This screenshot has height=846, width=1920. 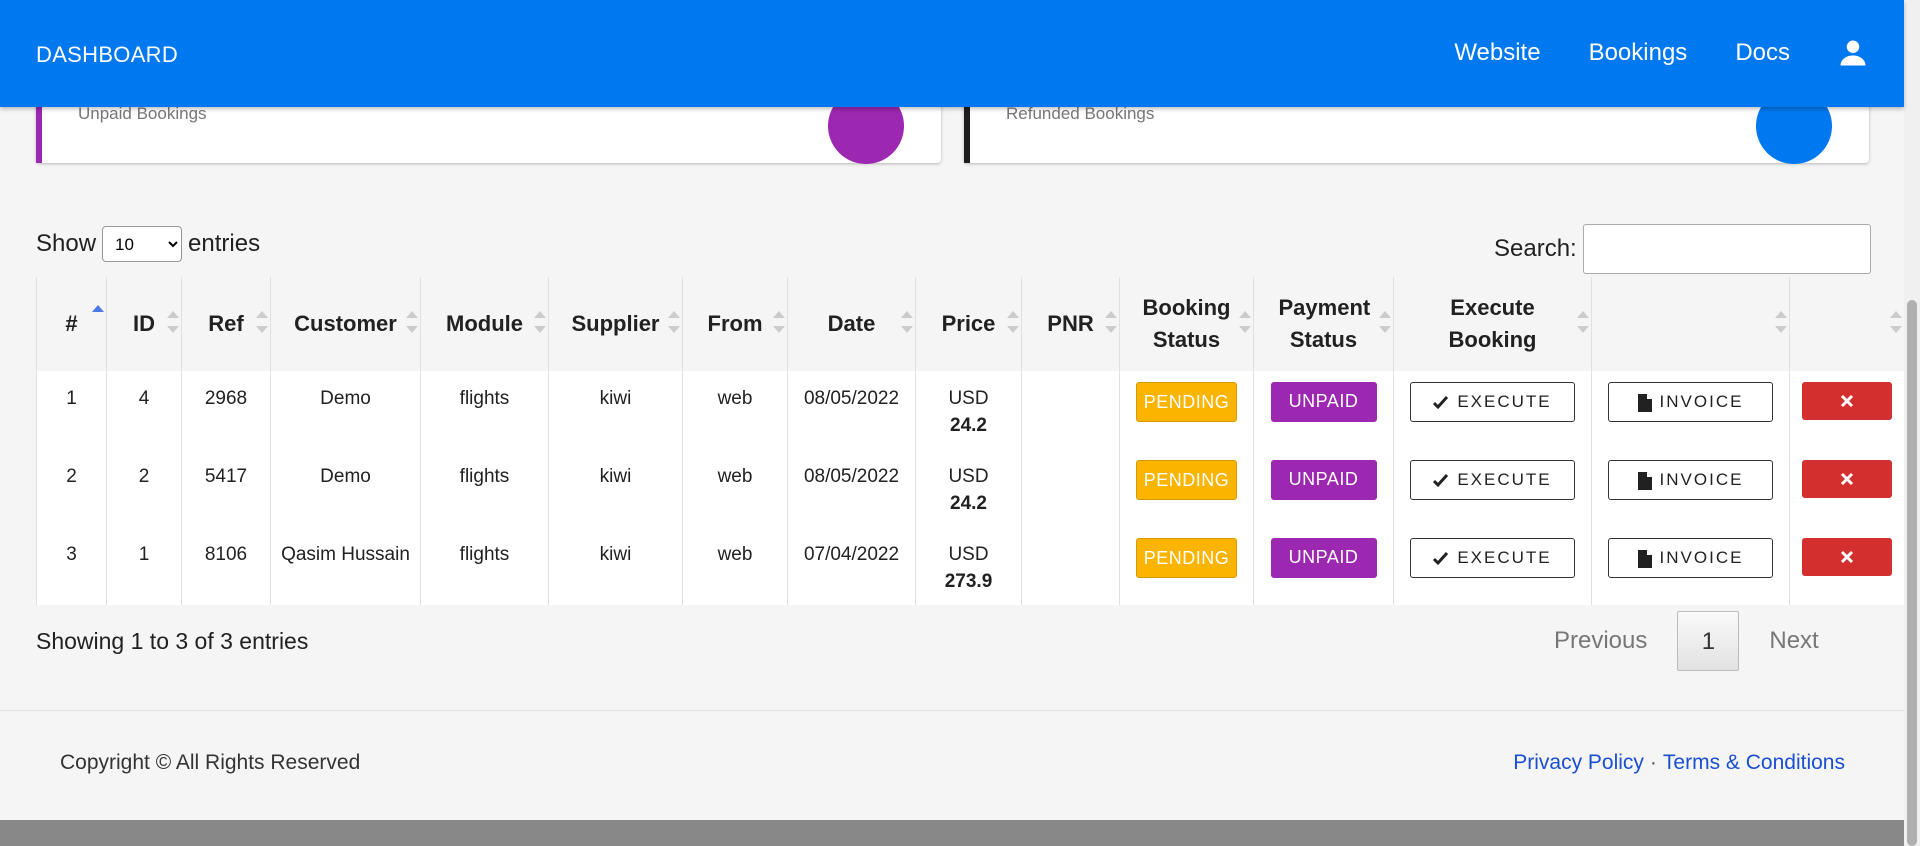 What do you see at coordinates (1070, 324) in the screenshot?
I see `col-pnr: PNR` at bounding box center [1070, 324].